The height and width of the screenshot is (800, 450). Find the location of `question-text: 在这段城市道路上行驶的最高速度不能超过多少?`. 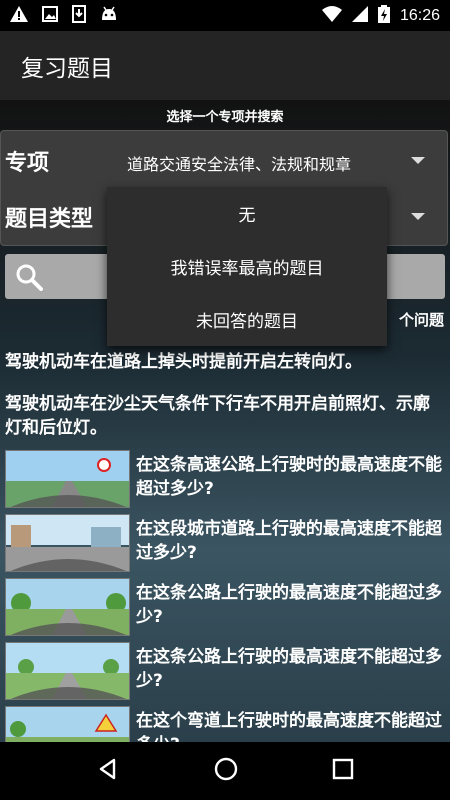

question-text: 在这段城市道路上行驶的最高速度不能超过多少? is located at coordinates (289, 541).